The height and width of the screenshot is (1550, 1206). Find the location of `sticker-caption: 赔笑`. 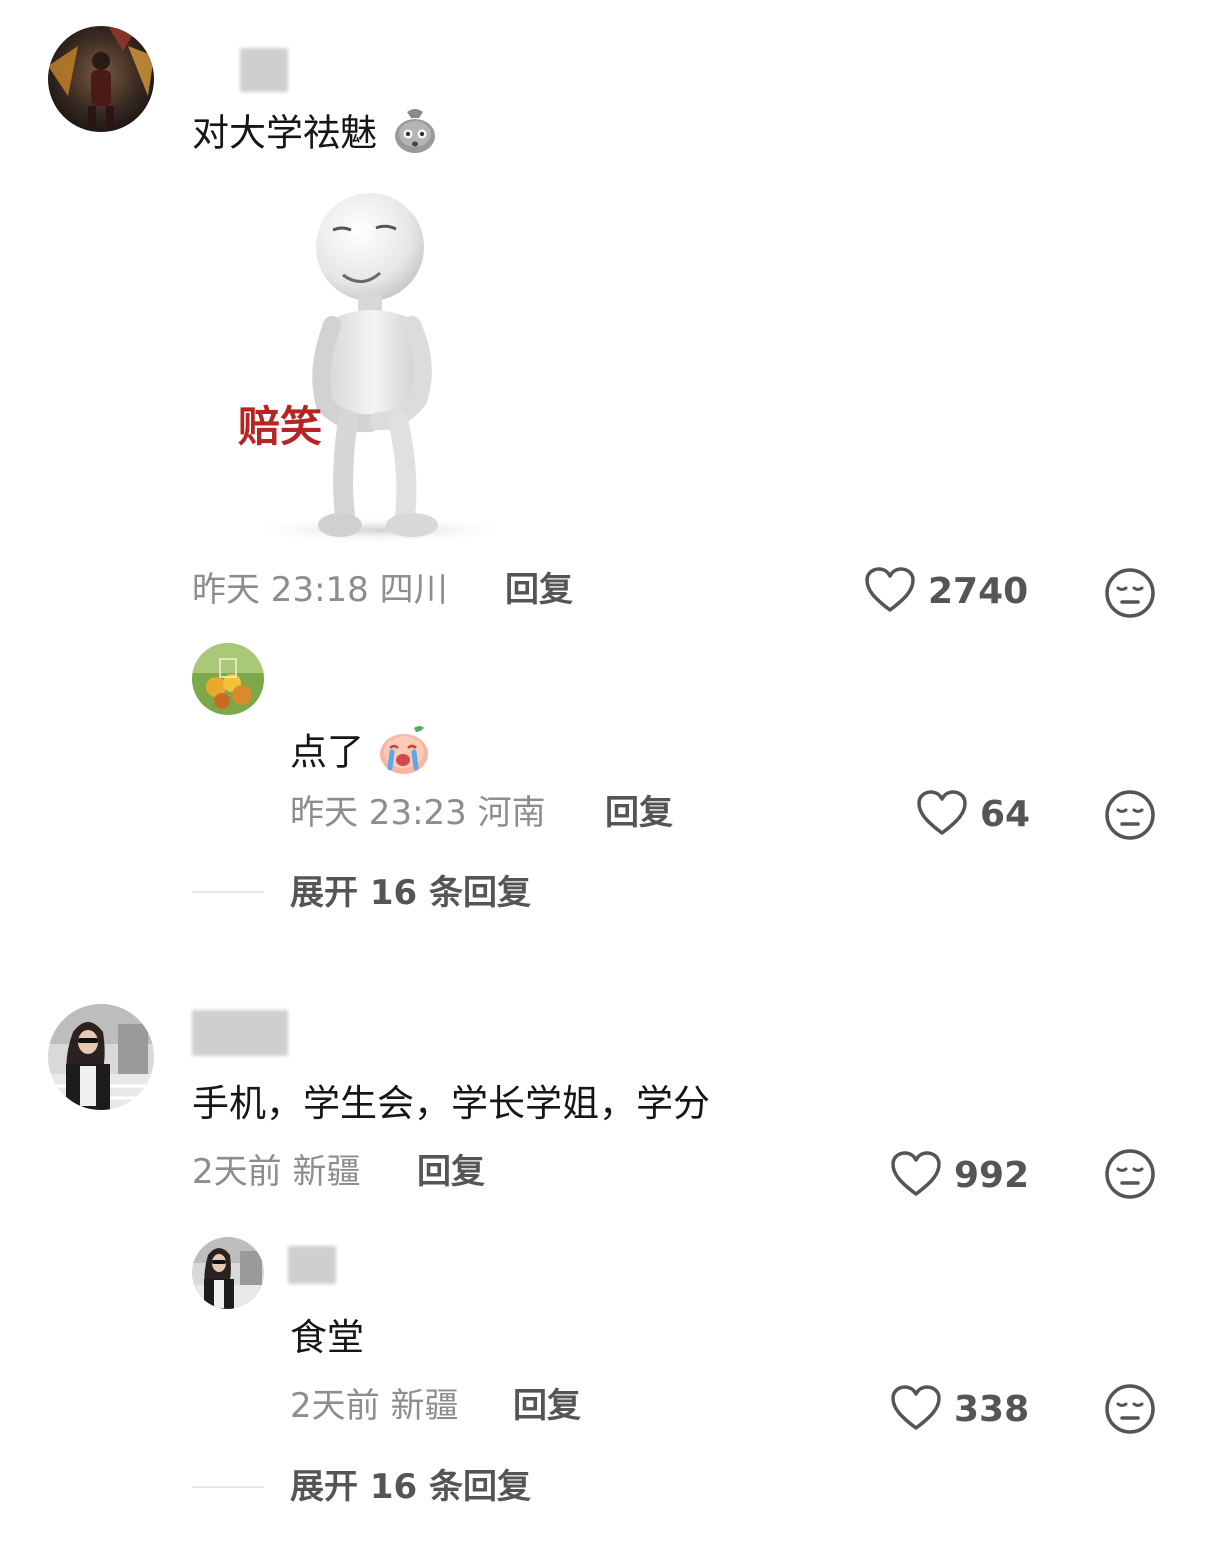

sticker-caption: 赔笑 is located at coordinates (280, 426).